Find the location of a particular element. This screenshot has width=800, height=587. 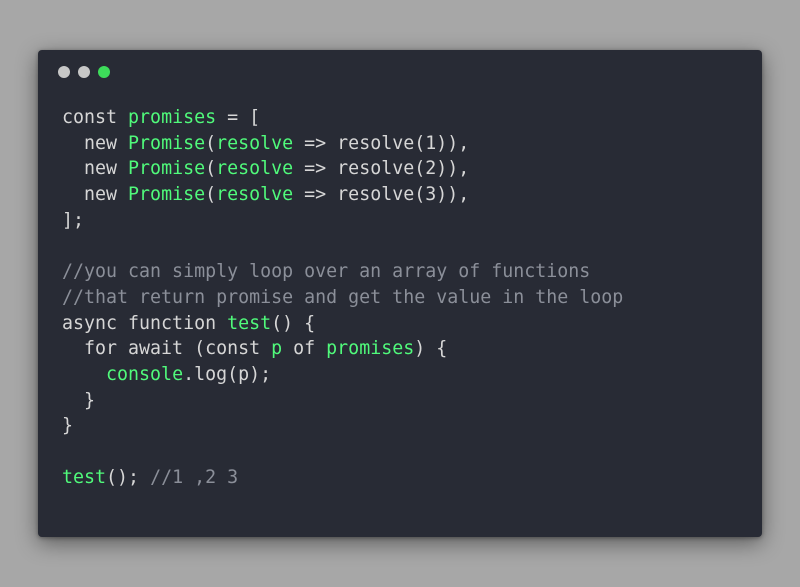

code-line: async function test() { is located at coordinates (342, 324).